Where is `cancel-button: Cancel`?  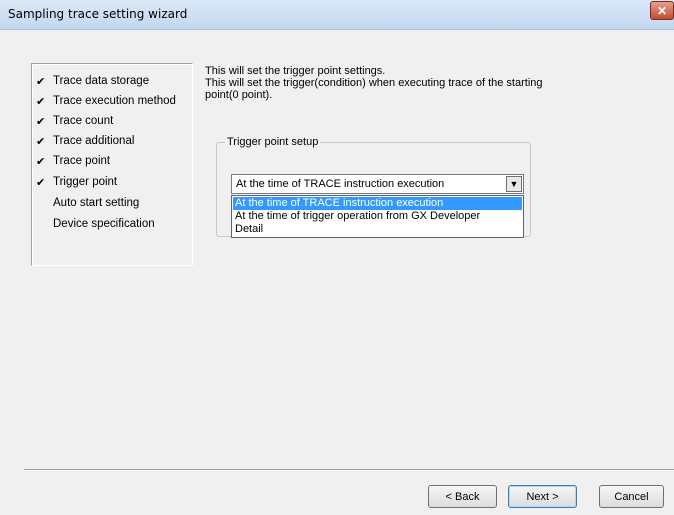 cancel-button: Cancel is located at coordinates (631, 496).